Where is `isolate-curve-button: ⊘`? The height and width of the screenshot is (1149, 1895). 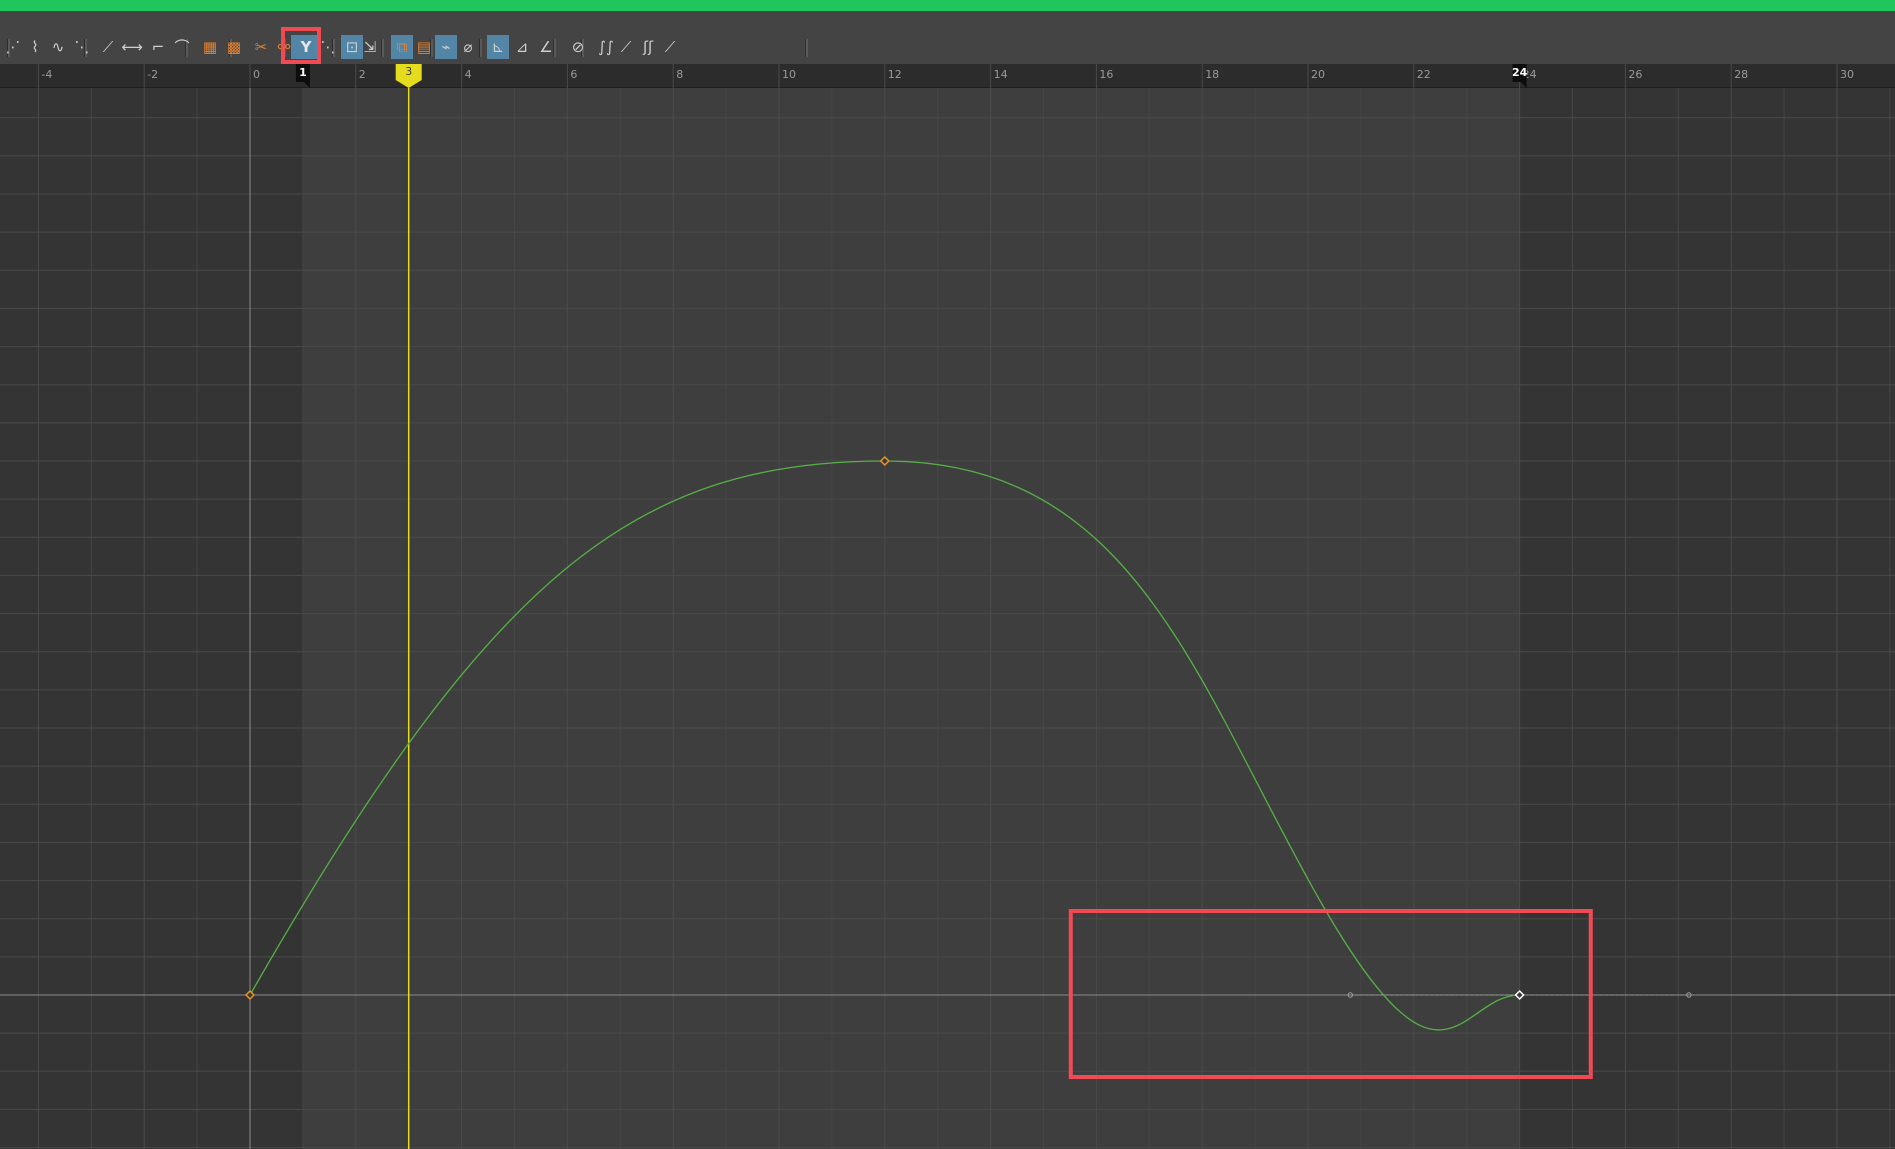 isolate-curve-button: ⊘ is located at coordinates (578, 47).